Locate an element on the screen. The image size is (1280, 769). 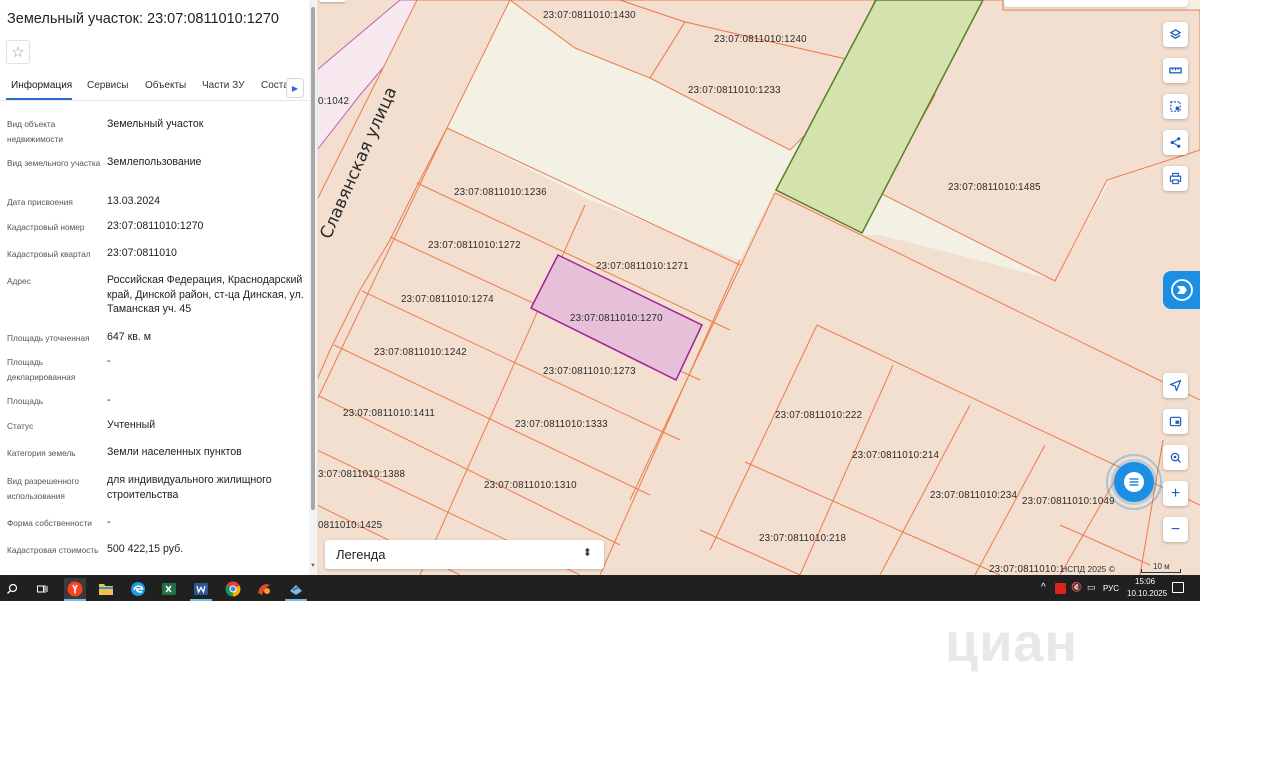
minus-icon: − is located at coordinates (1175, 529).